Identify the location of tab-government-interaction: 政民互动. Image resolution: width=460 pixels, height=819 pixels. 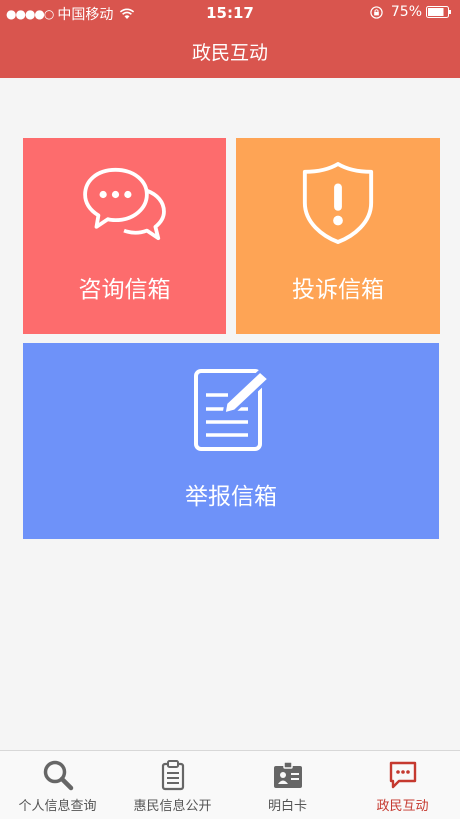
(402, 785).